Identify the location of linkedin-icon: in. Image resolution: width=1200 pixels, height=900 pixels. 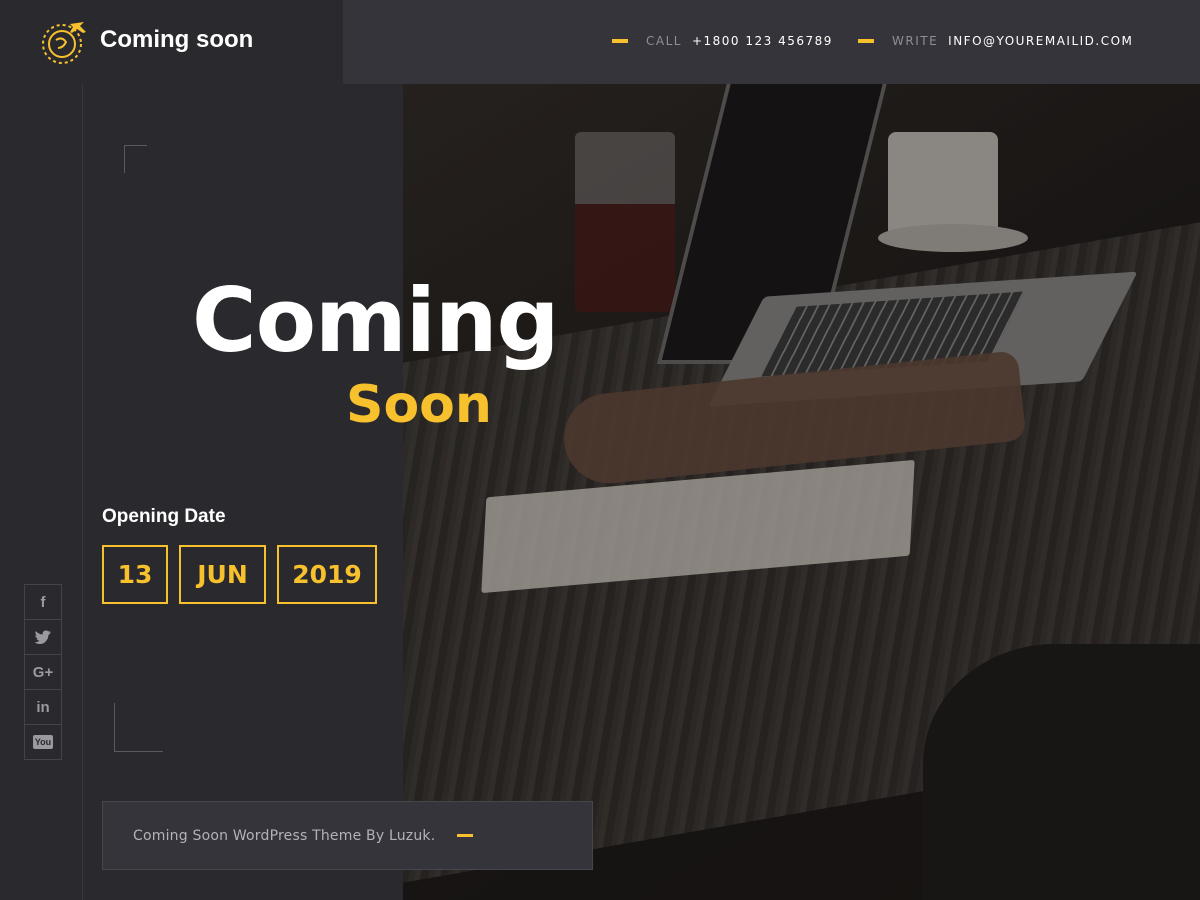
(43, 707).